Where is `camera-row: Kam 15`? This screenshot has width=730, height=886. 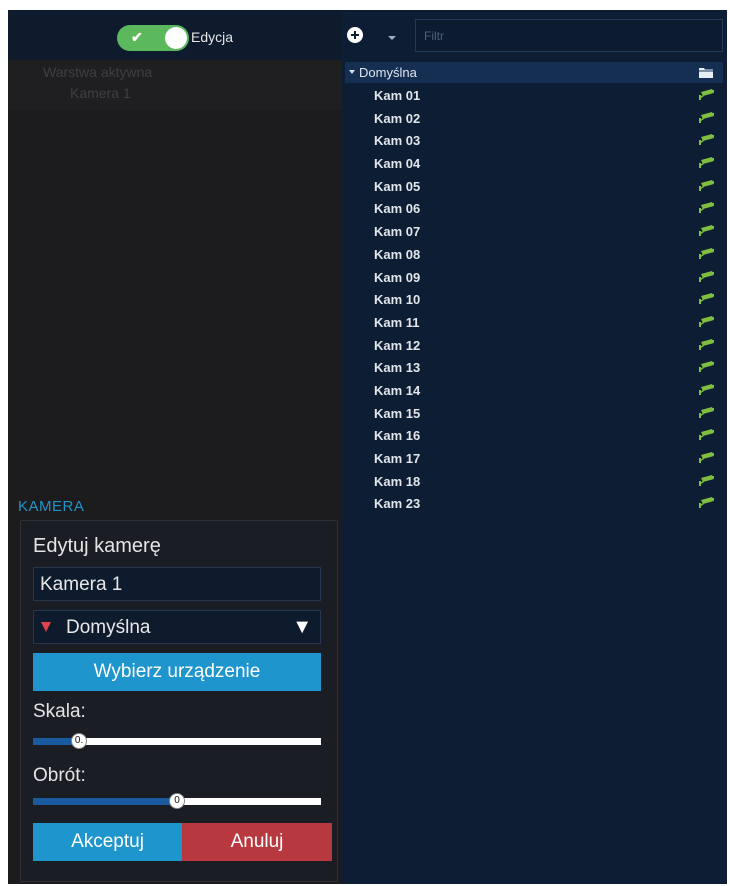 camera-row: Kam 15 is located at coordinates (534, 414).